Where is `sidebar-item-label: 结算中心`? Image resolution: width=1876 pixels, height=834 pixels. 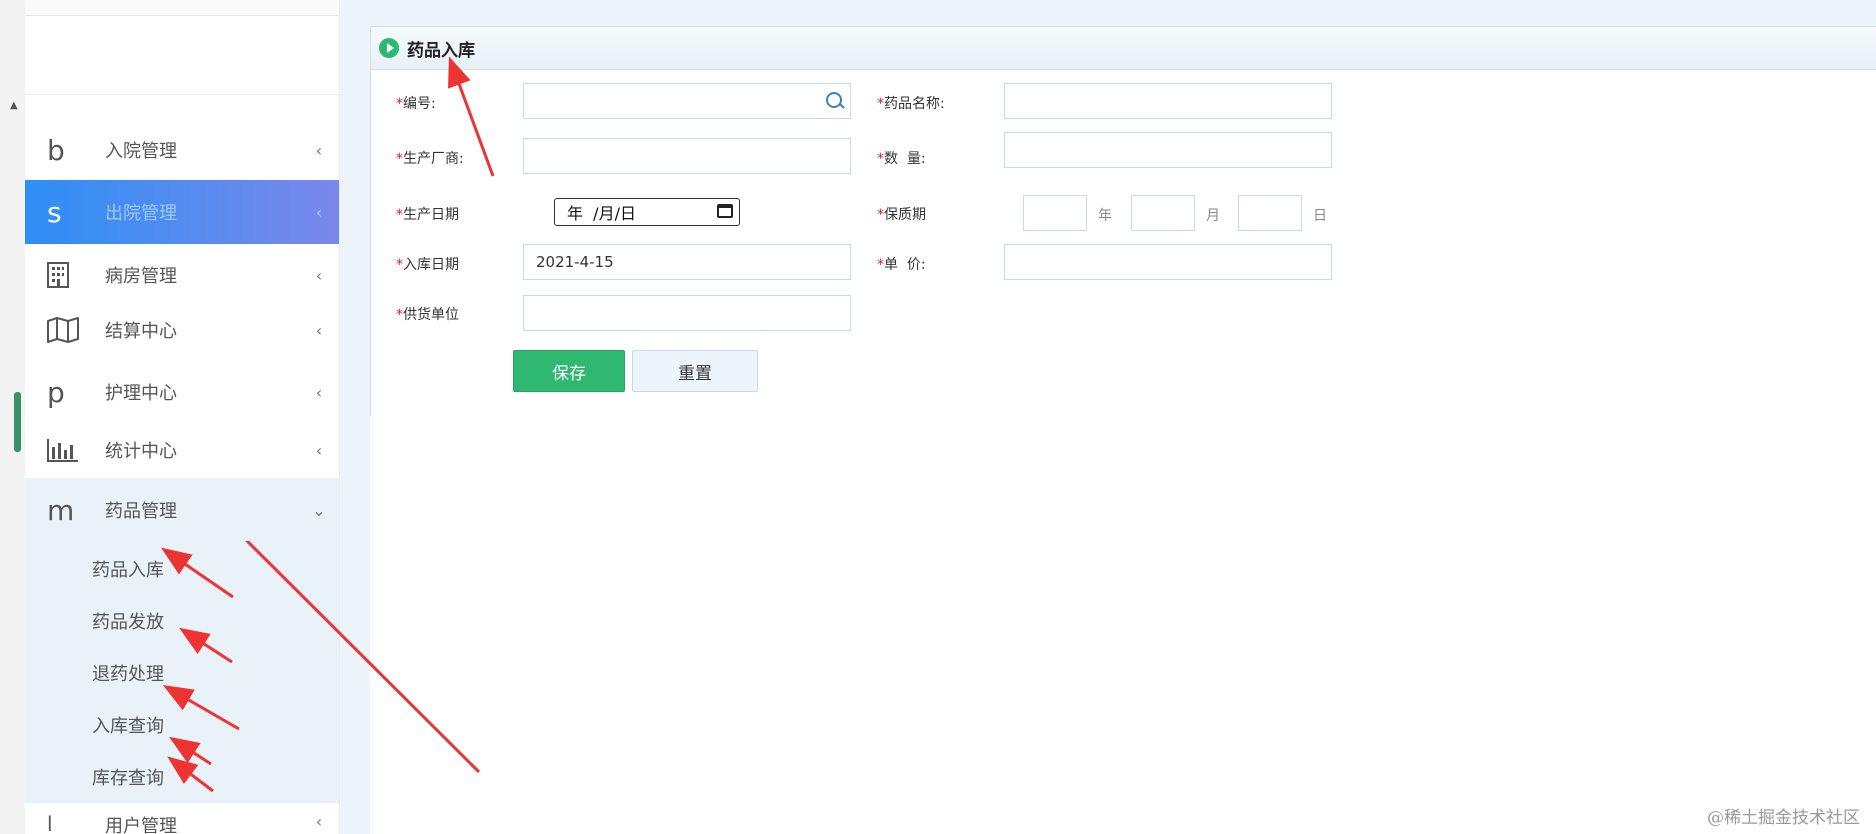
sidebar-item-label: 结算中心 is located at coordinates (141, 331).